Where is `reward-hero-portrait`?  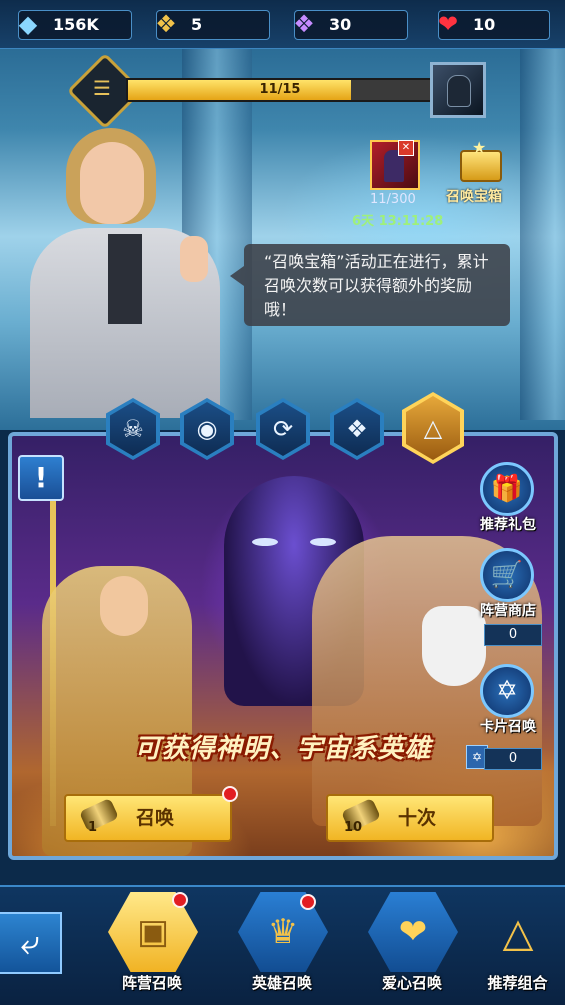 reward-hero-portrait is located at coordinates (458, 90).